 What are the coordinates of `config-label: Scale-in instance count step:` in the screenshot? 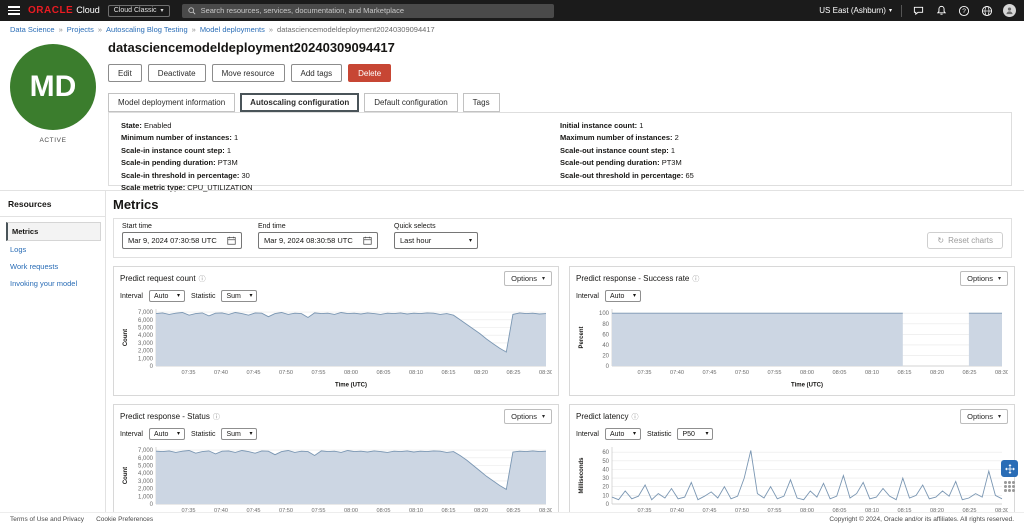 It's located at (173, 150).